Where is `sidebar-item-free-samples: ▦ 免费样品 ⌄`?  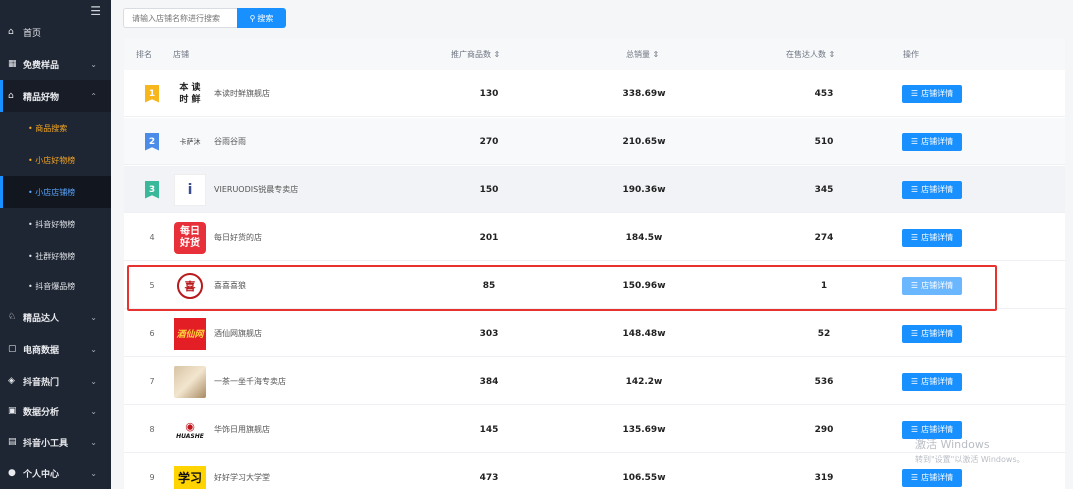 sidebar-item-free-samples: ▦ 免费样品 ⌄ is located at coordinates (55, 64).